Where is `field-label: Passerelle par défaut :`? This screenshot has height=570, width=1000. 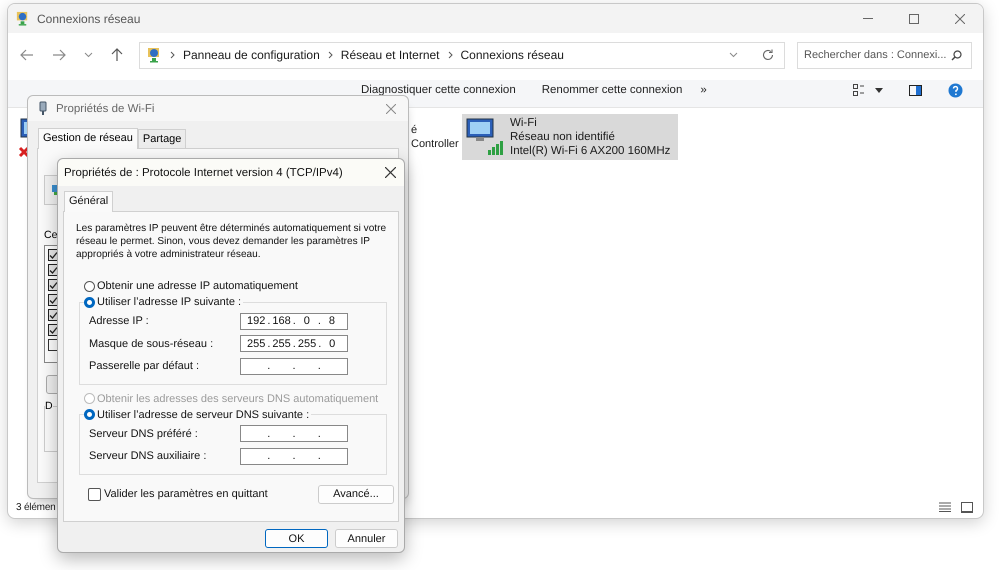 field-label: Passerelle par défaut : is located at coordinates (144, 366).